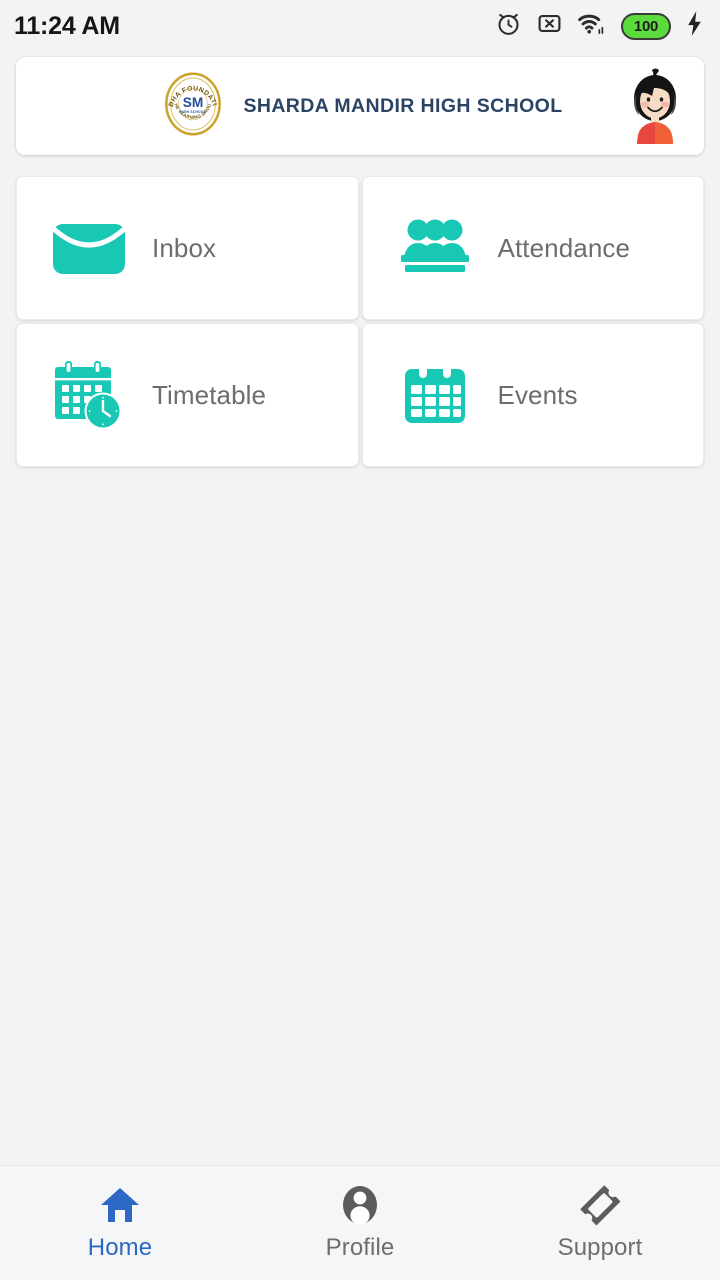 Image resolution: width=720 pixels, height=1280 pixels. I want to click on alarm-icon, so click(508, 26).